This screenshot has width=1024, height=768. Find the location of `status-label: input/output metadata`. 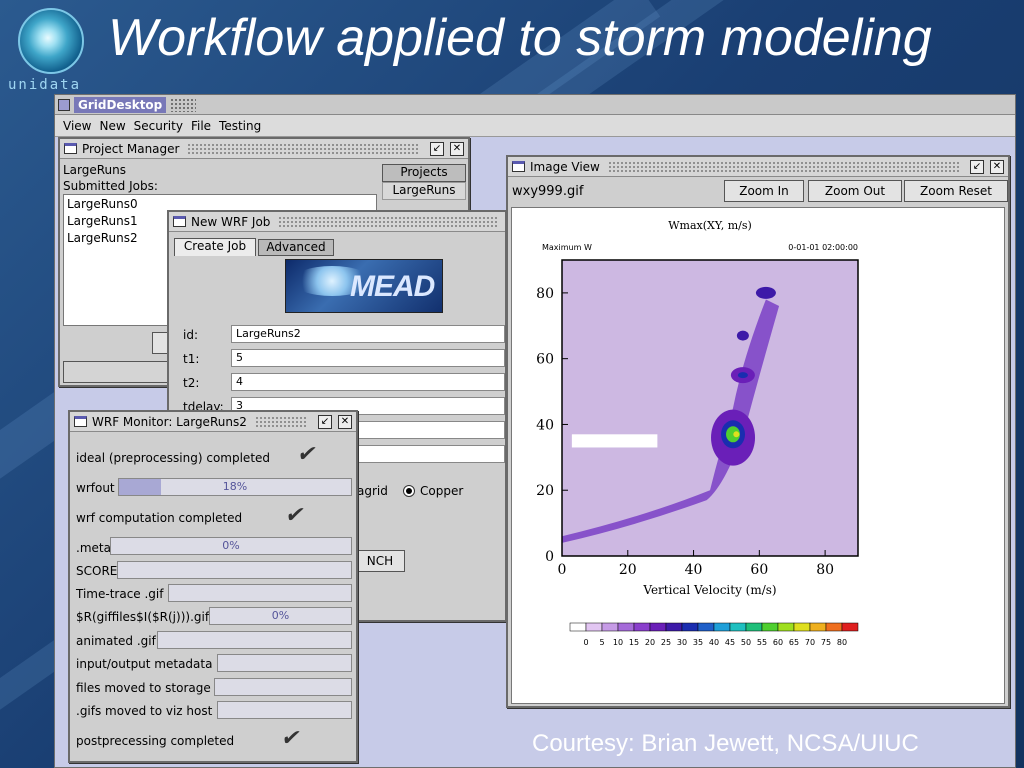

status-label: input/output metadata is located at coordinates (144, 664).